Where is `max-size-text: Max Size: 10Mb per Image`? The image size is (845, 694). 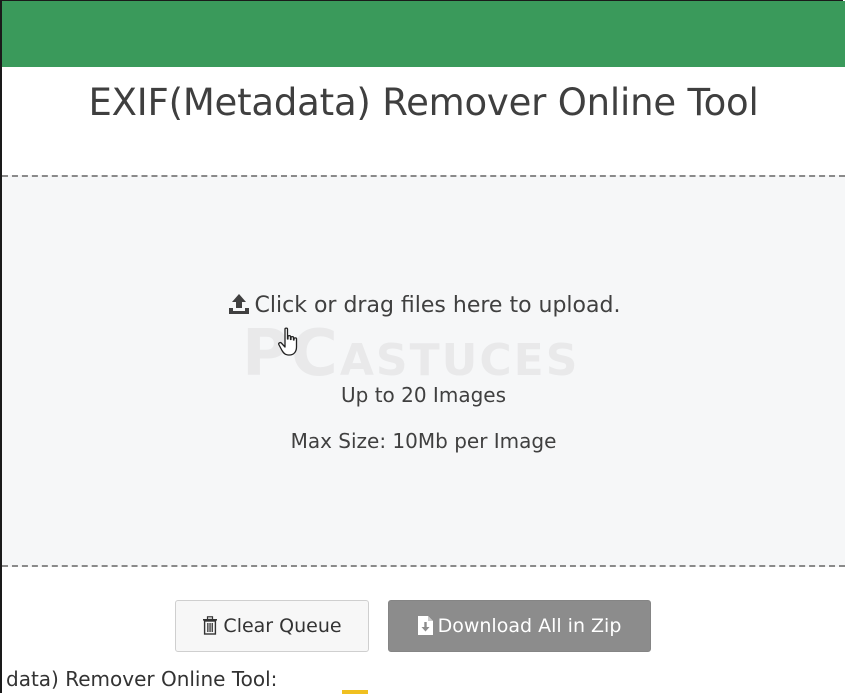
max-size-text: Max Size: 10Mb per Image is located at coordinates (423, 441).